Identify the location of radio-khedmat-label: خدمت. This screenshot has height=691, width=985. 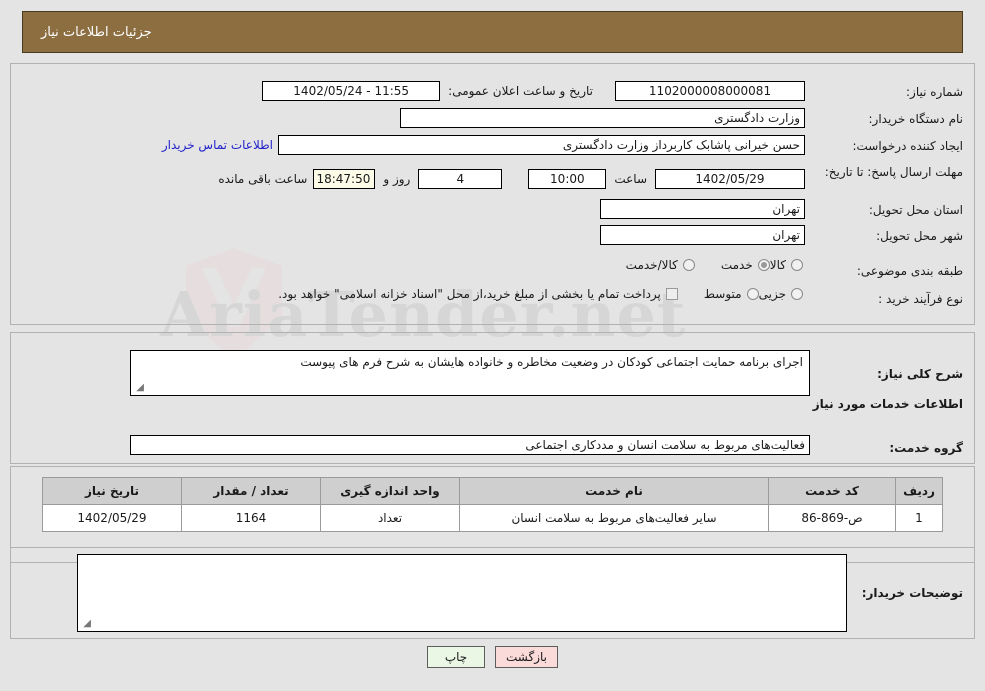
(736, 265).